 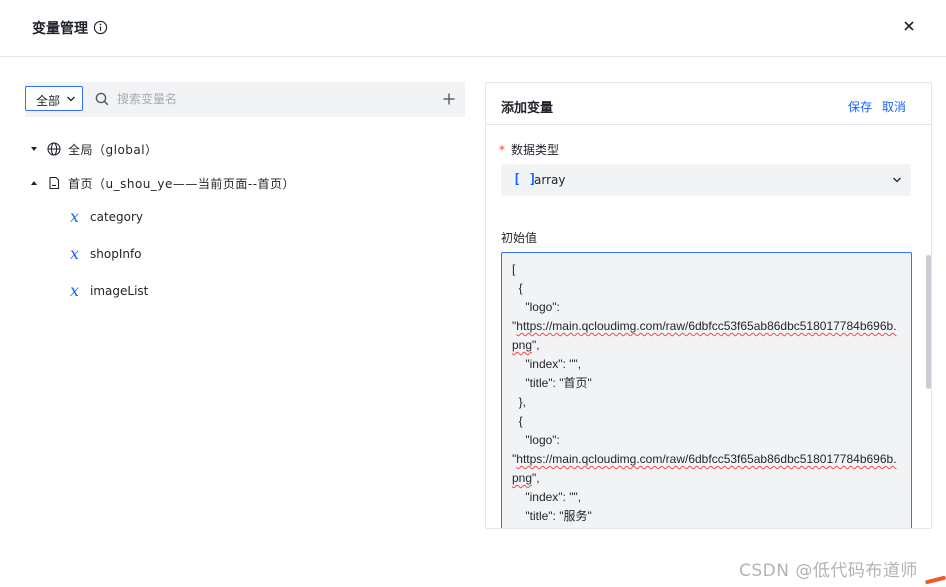 What do you see at coordinates (48, 101) in the screenshot?
I see `scope-select-value: 全部` at bounding box center [48, 101].